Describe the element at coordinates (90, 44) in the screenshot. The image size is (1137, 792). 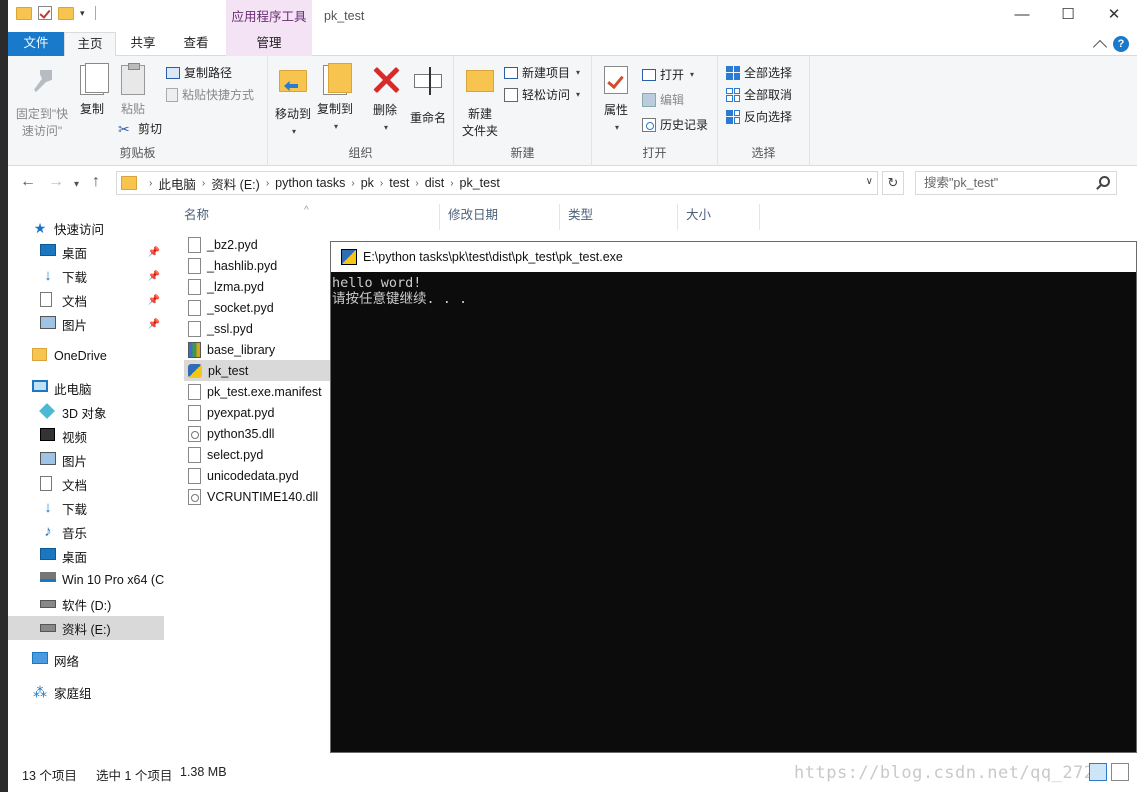
I see `tab-home: 主页` at that location.